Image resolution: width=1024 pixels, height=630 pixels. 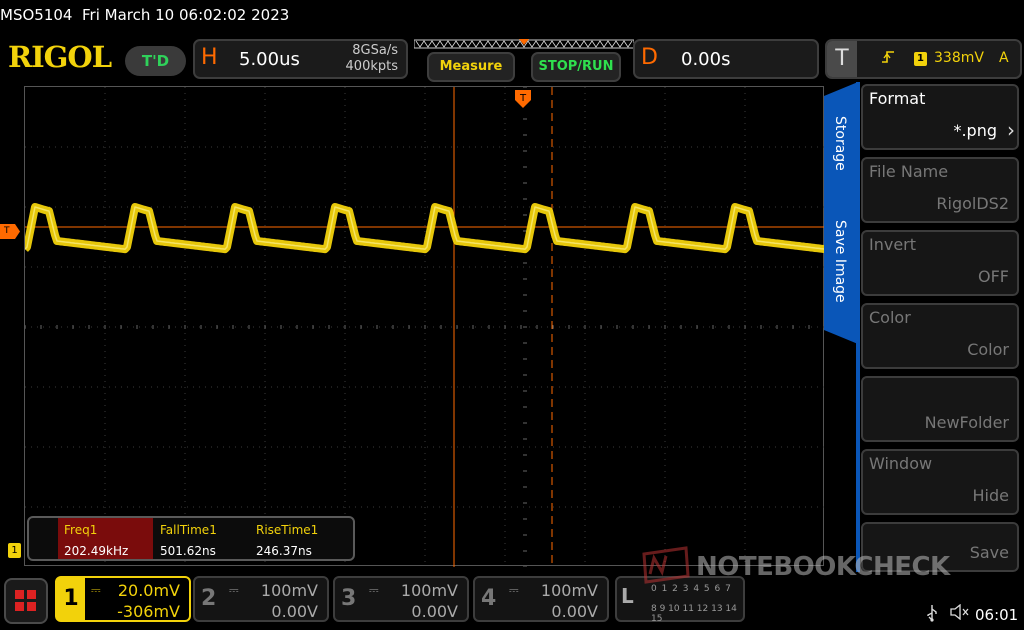 I want to click on menu-item-new-folder: NewFolder, so click(x=940, y=409).